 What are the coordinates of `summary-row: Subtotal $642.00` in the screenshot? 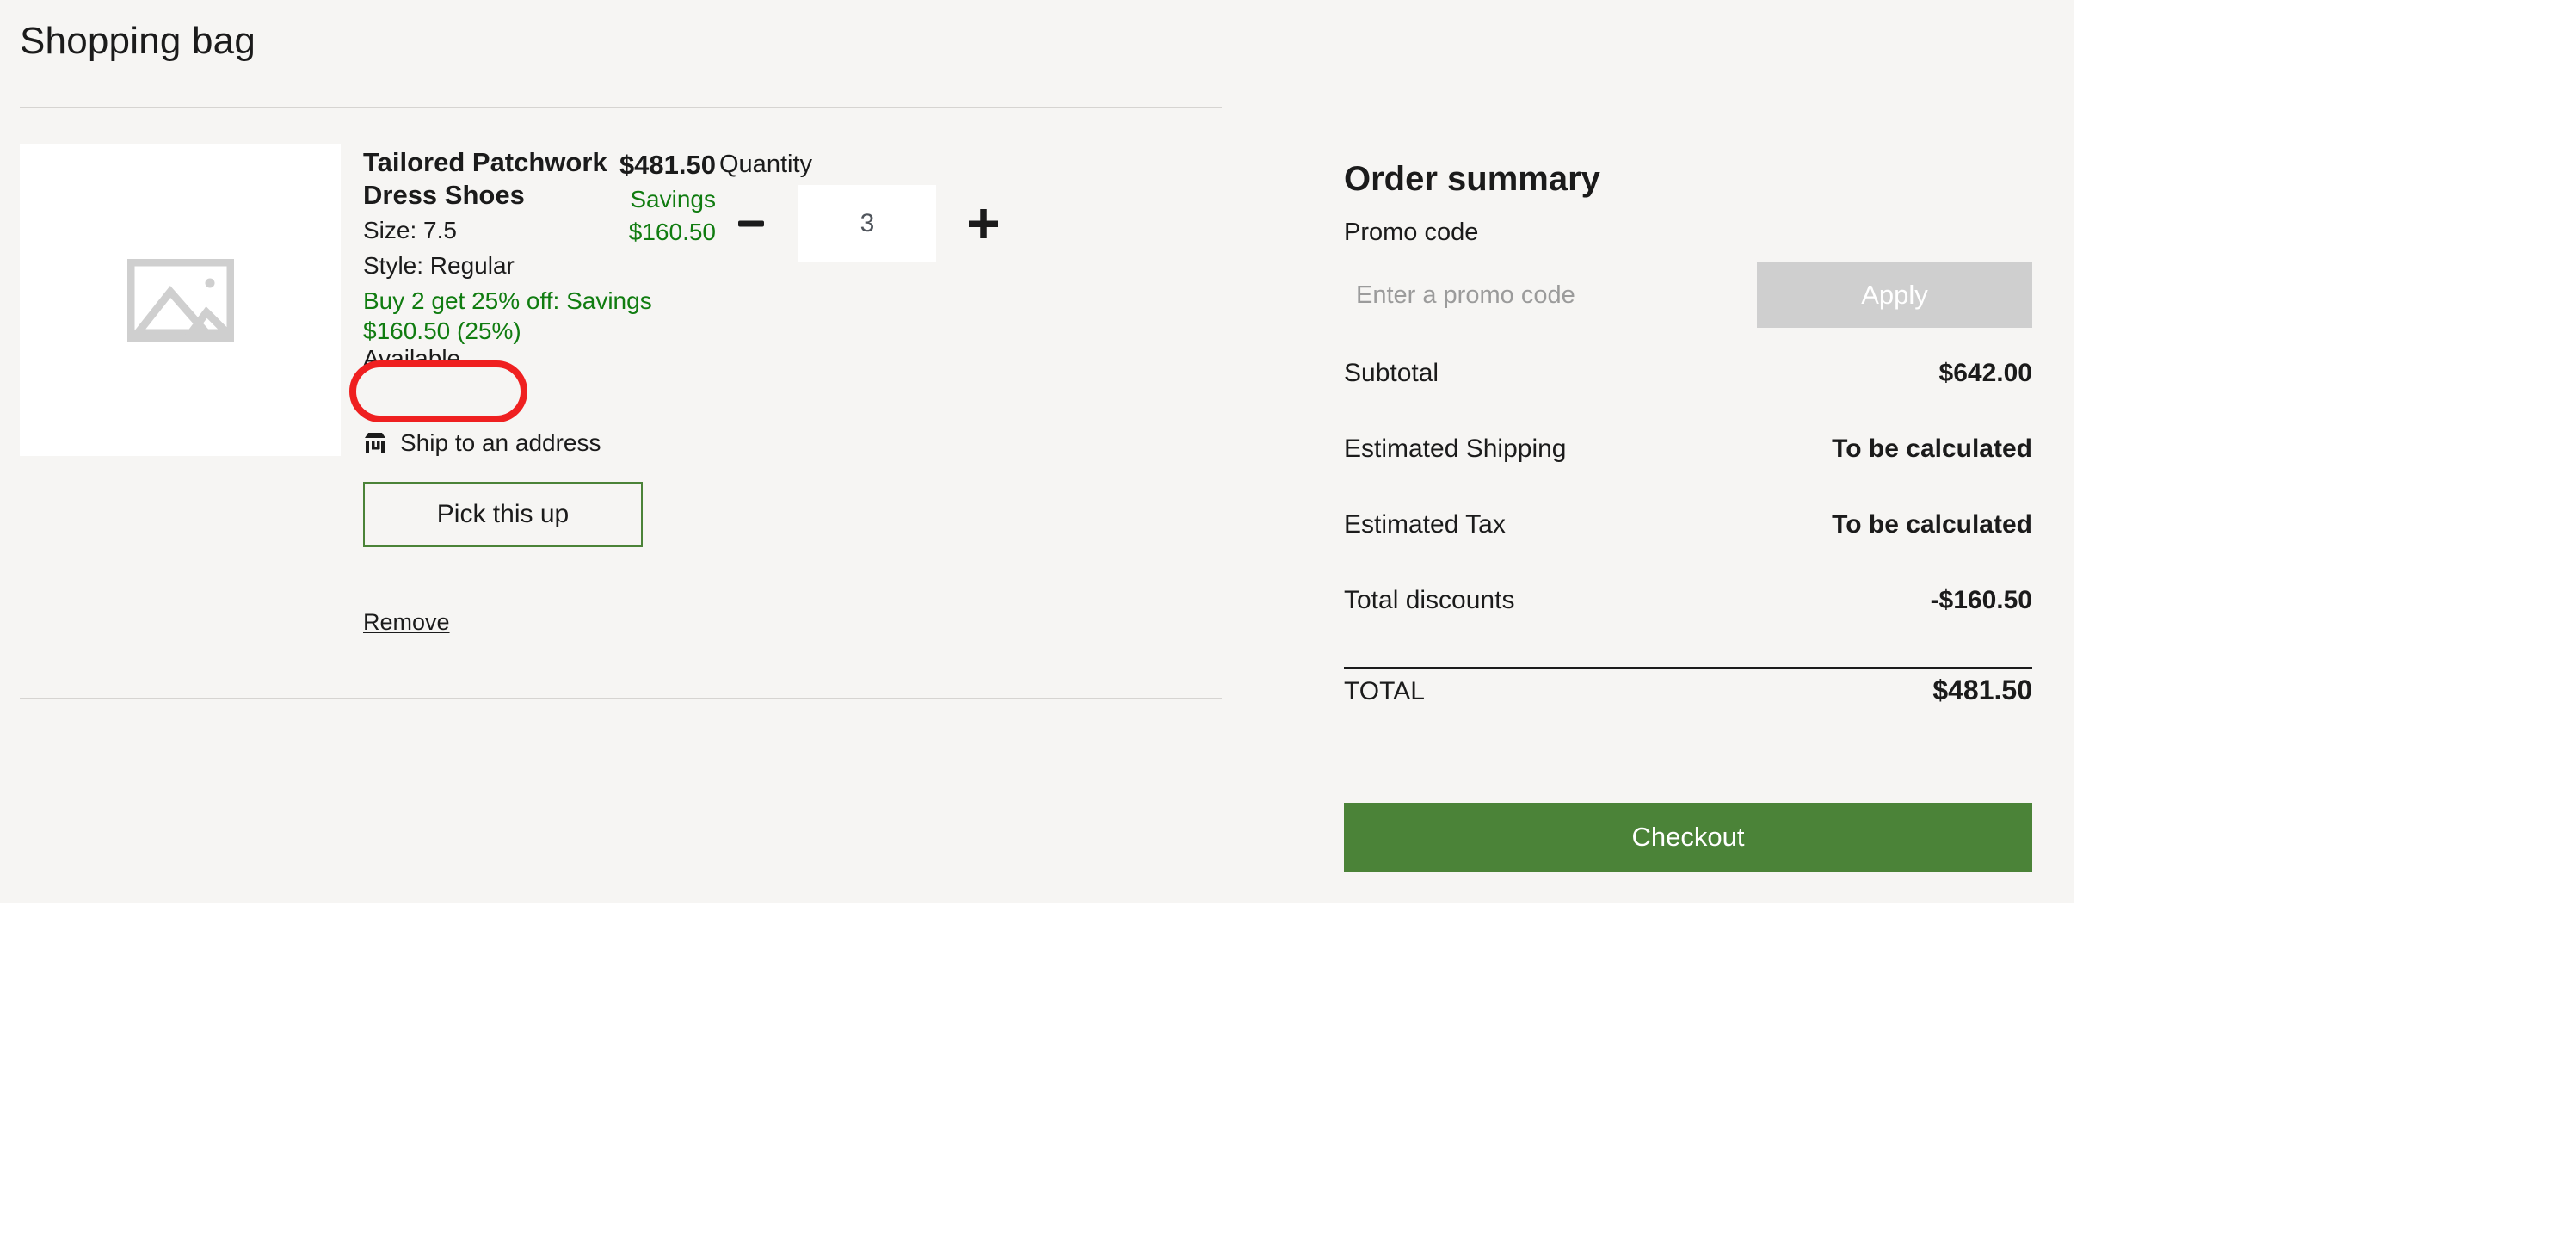 It's located at (1688, 397).